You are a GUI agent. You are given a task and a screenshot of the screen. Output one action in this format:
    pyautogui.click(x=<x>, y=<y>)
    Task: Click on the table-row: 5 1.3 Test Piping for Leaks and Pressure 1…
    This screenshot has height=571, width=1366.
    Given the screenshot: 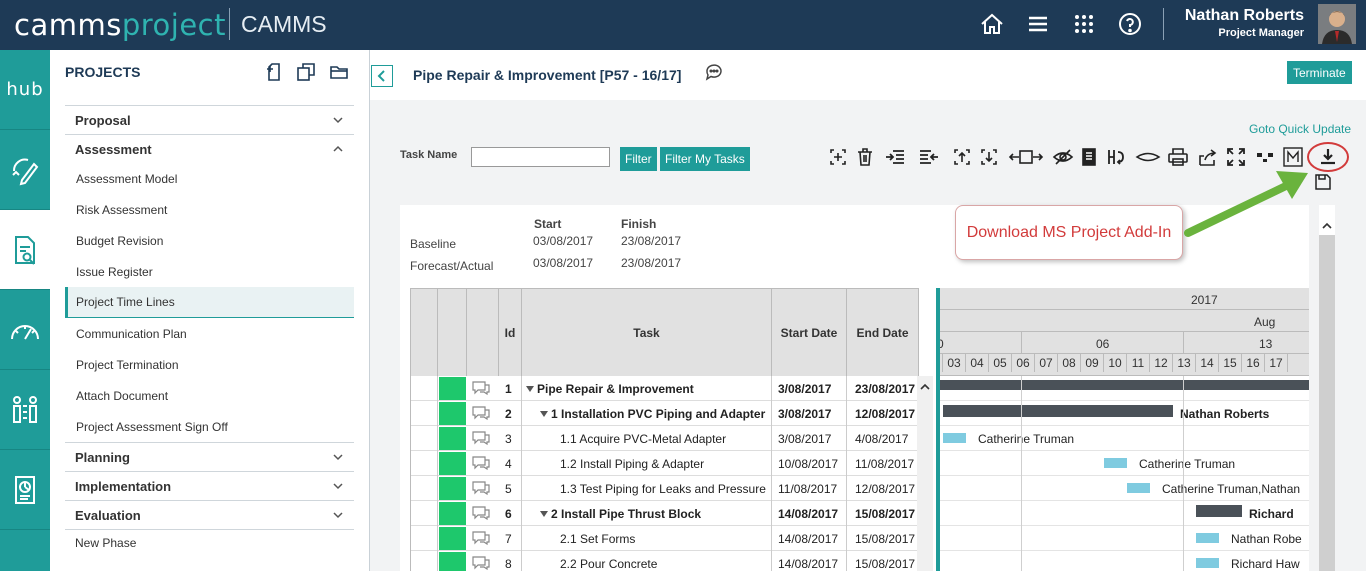 What is the action you would take?
    pyautogui.click(x=665, y=488)
    